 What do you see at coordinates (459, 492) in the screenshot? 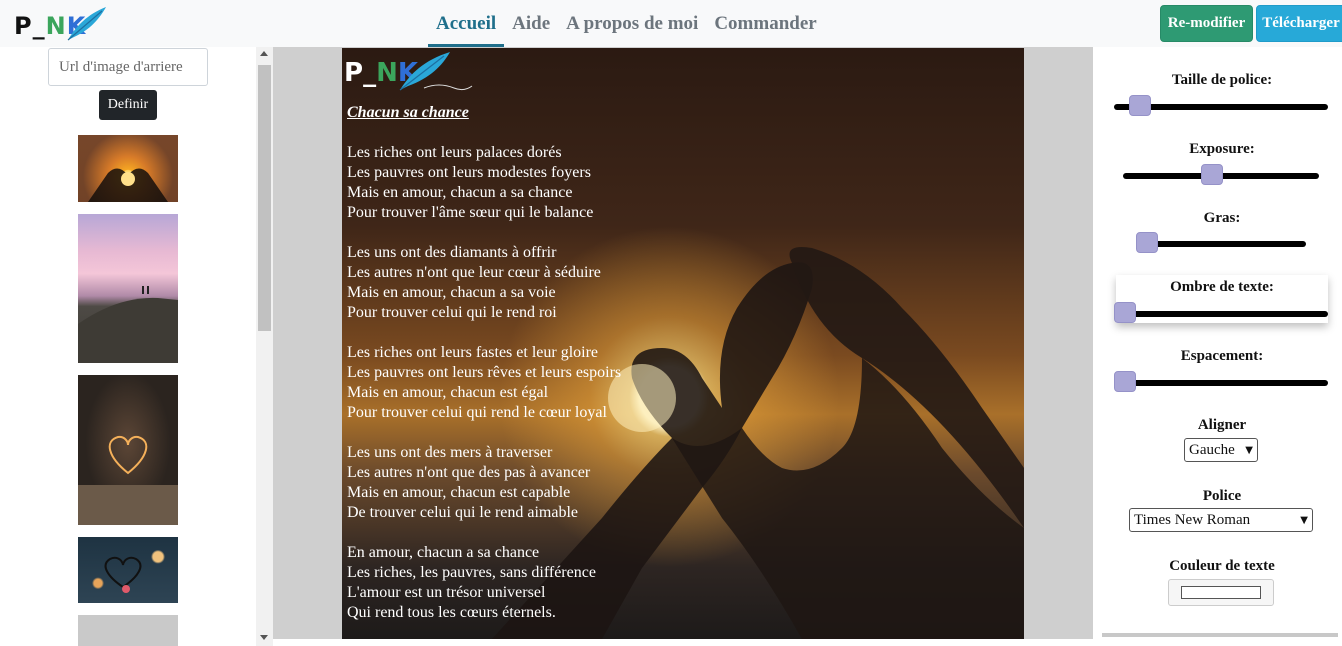
I see `poem-line: Mais en amour, chacun est capable` at bounding box center [459, 492].